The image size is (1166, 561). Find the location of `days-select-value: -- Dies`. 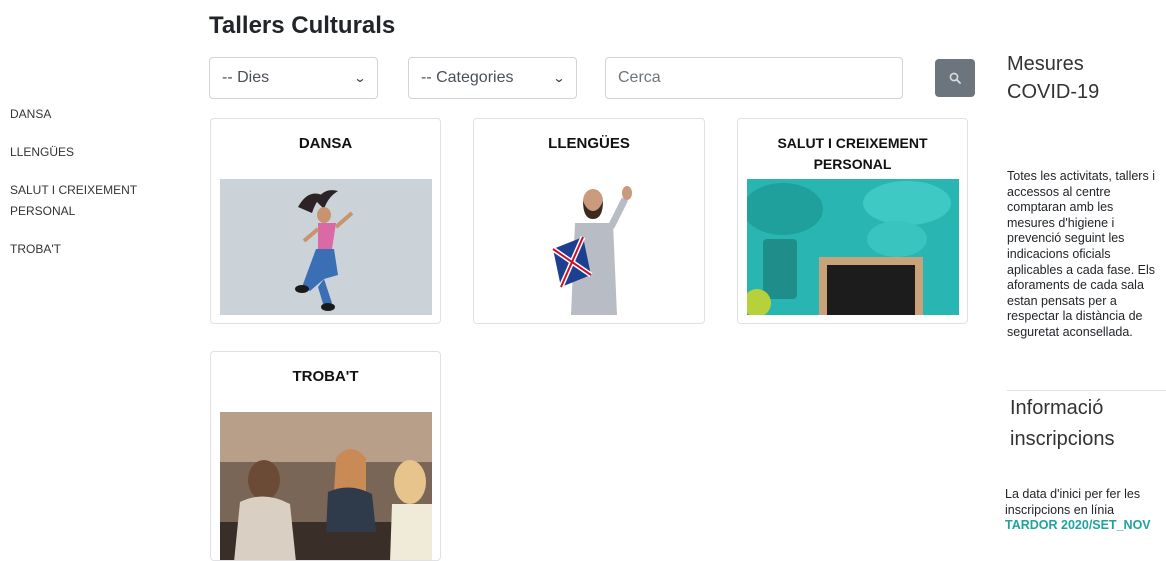

days-select-value: -- Dies is located at coordinates (246, 77).